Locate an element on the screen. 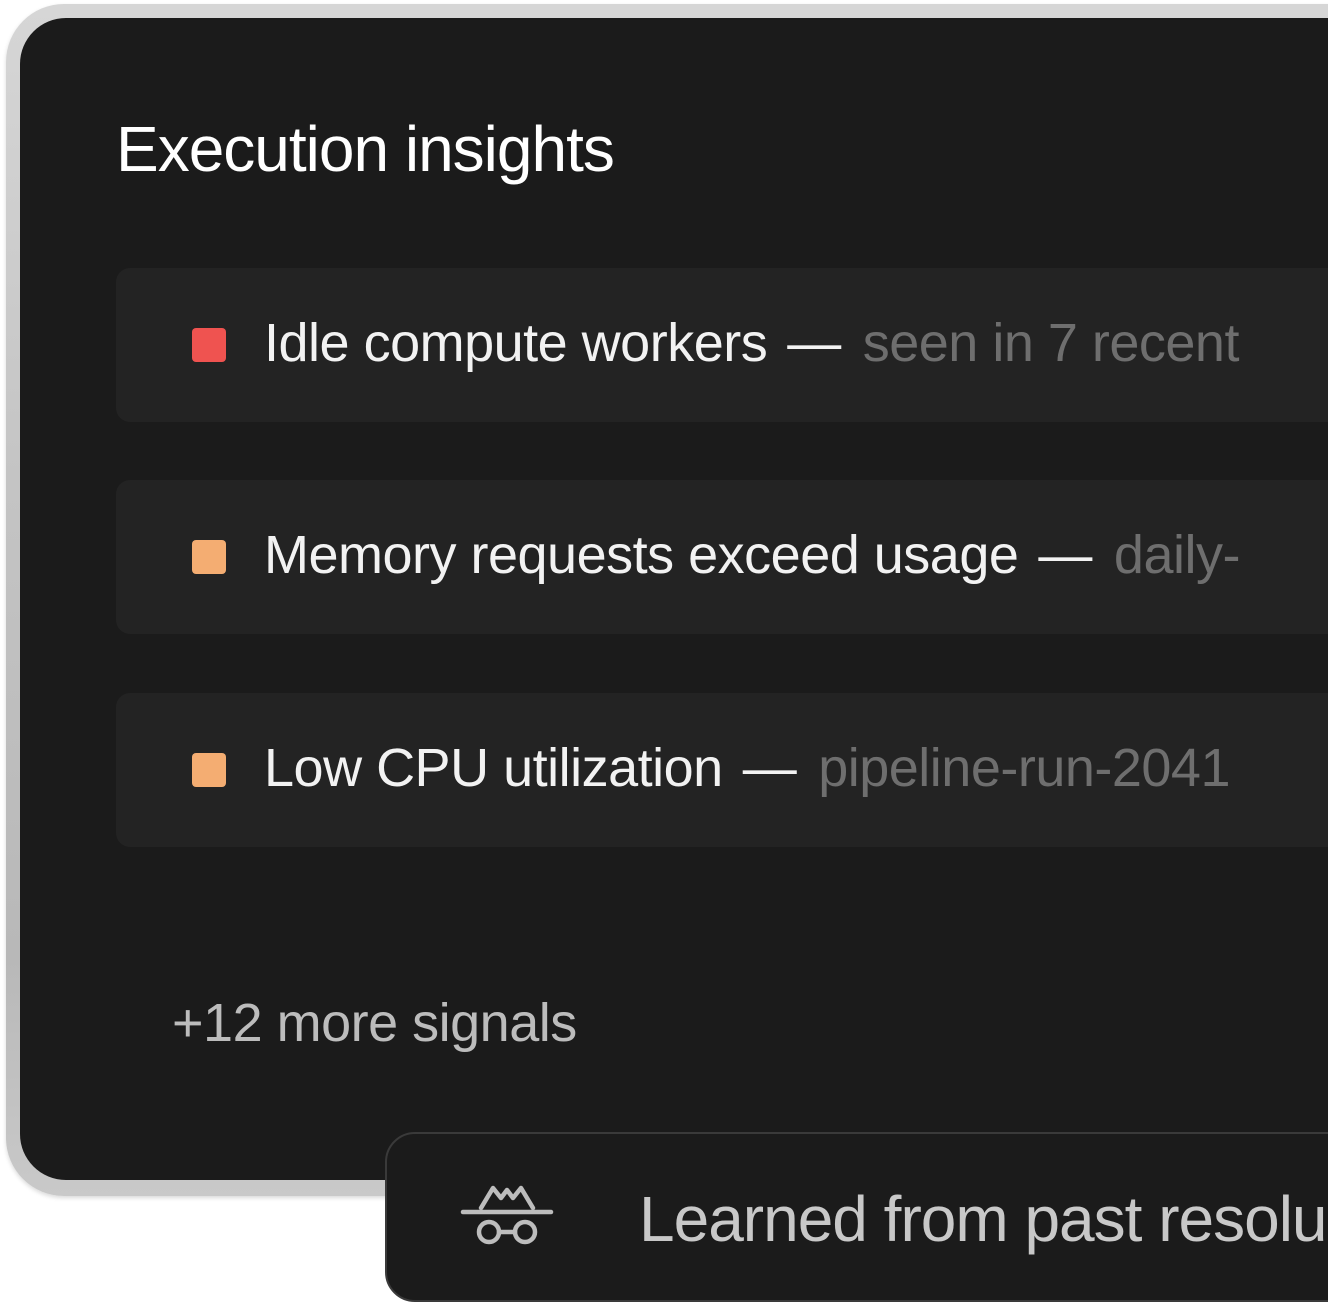 This screenshot has height=1304, width=1328. signal-detail: daily- is located at coordinates (1177, 555).